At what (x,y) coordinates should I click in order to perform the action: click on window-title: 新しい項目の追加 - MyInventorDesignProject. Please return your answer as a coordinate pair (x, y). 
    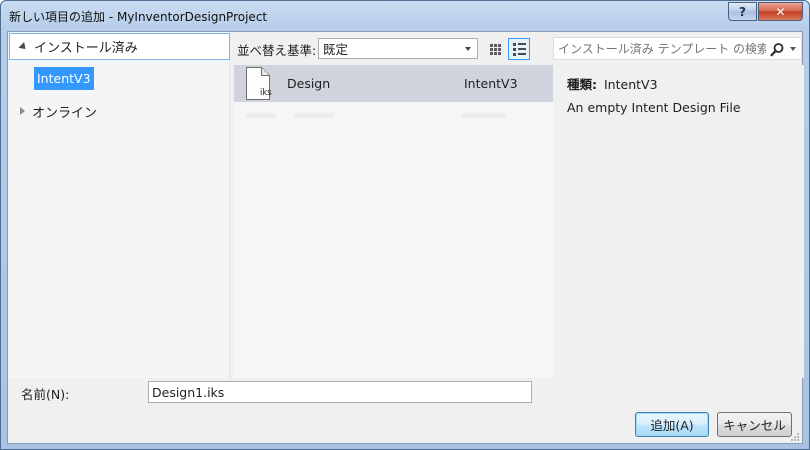
    Looking at the image, I should click on (138, 17).